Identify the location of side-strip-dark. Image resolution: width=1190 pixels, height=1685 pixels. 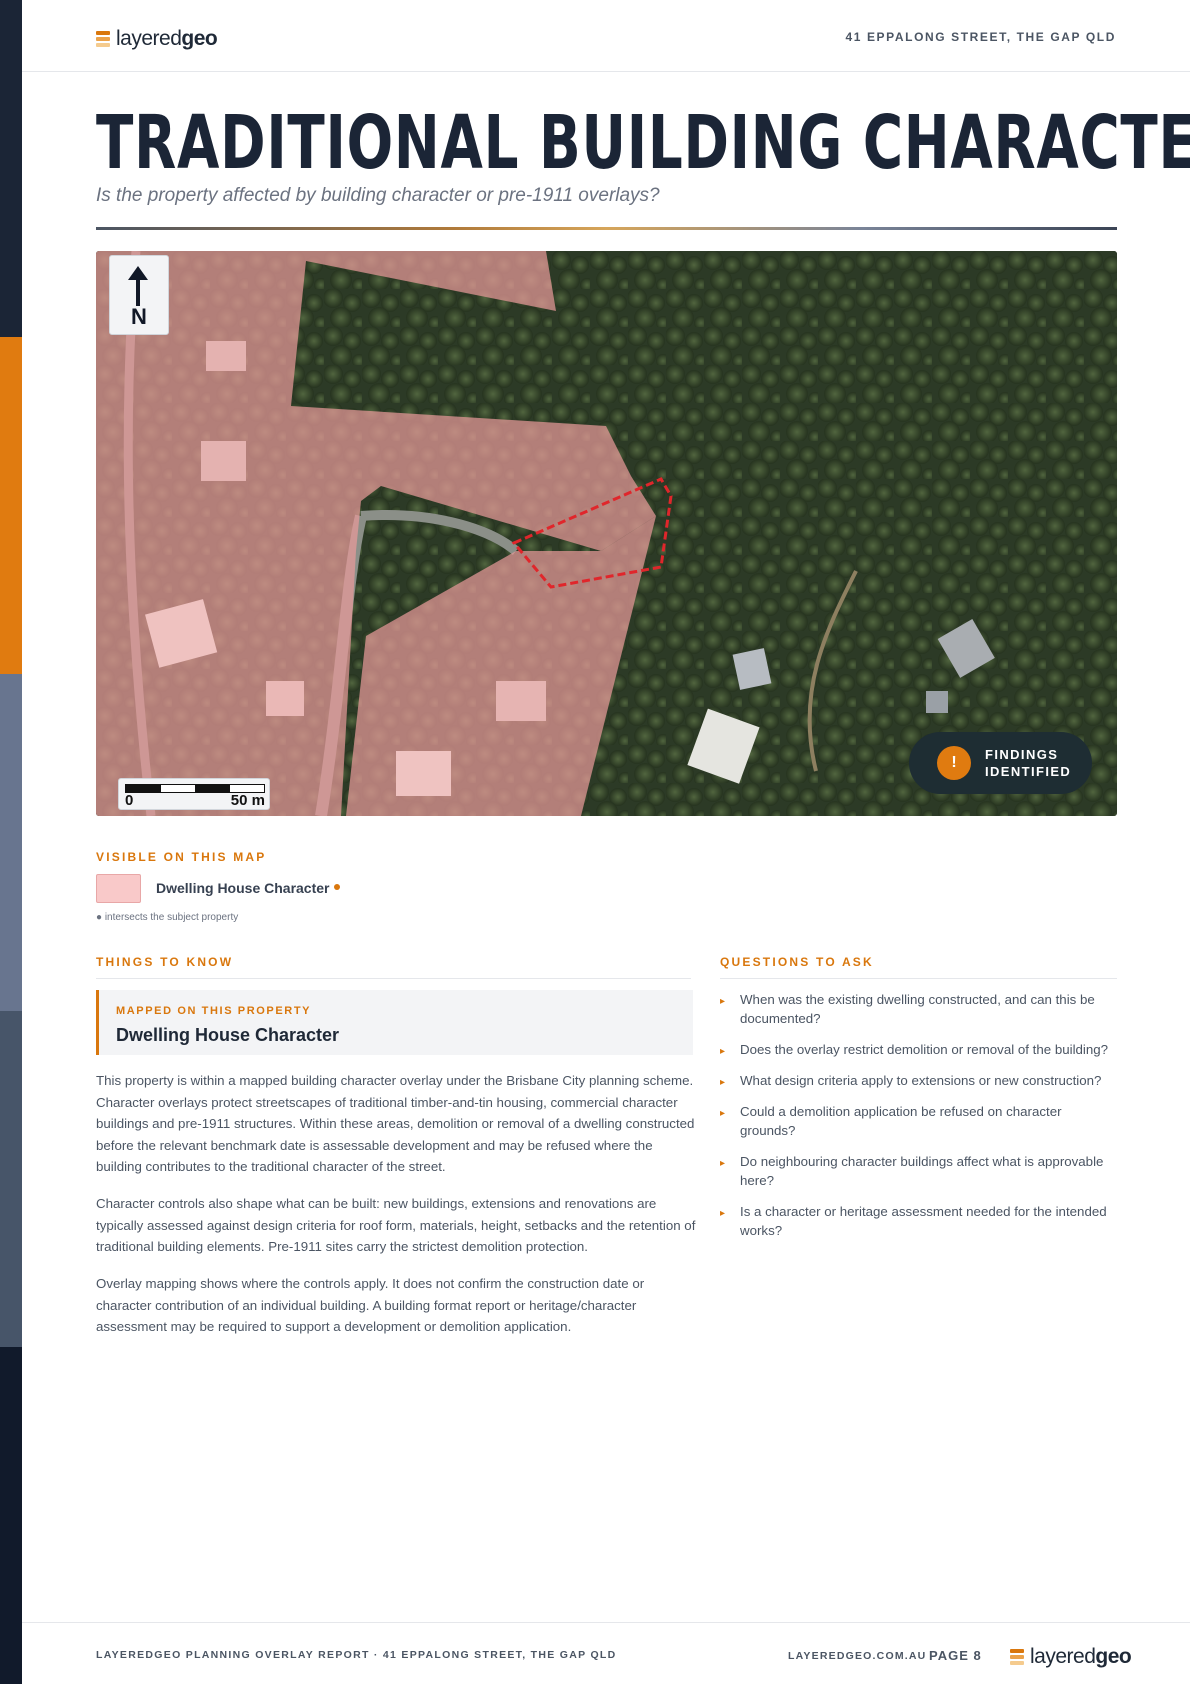
(11, 1515).